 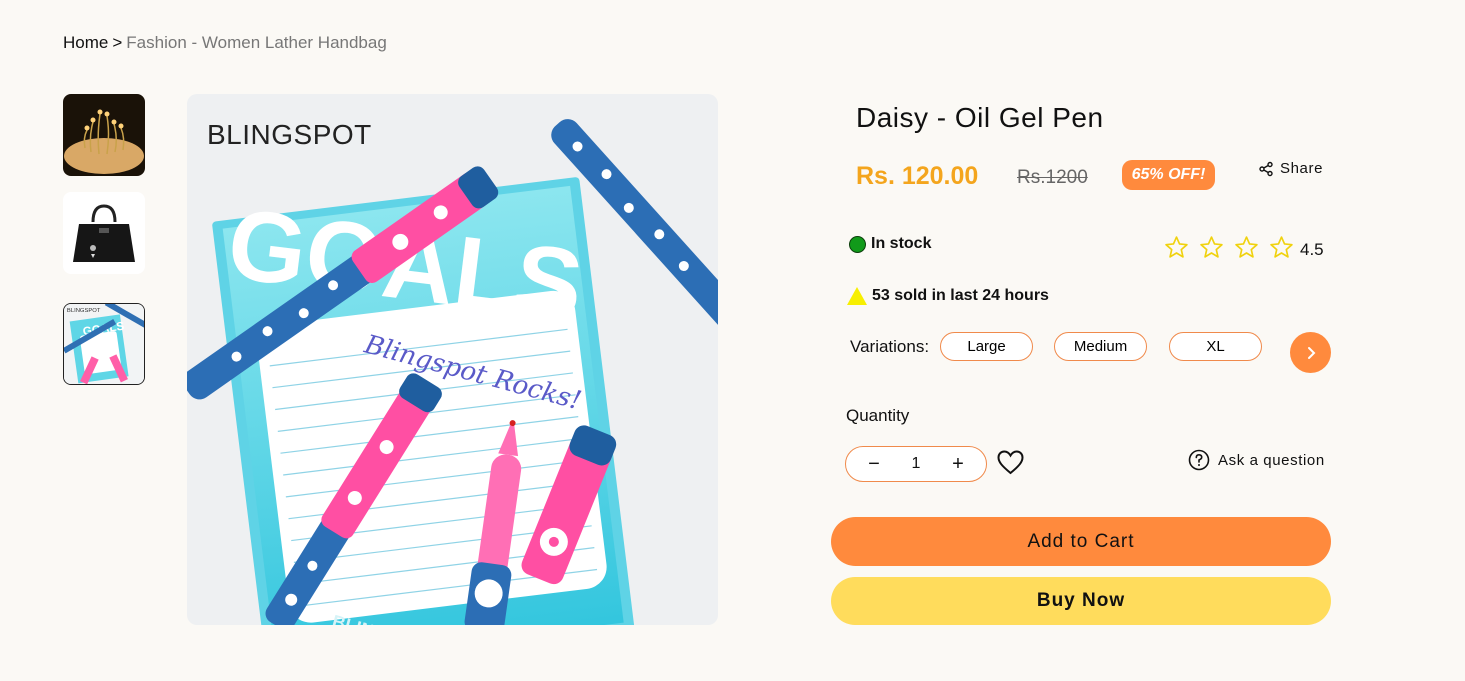 What do you see at coordinates (1271, 460) in the screenshot?
I see `ask-question-label: Ask a question` at bounding box center [1271, 460].